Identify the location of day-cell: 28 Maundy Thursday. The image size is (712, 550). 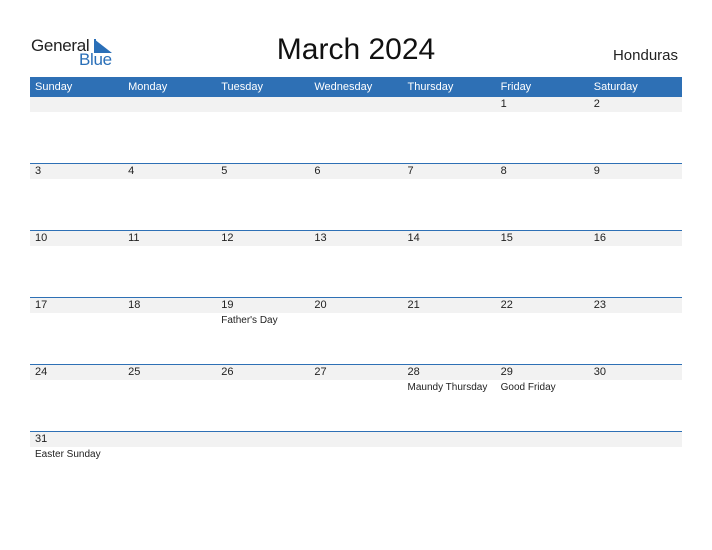
(449, 398).